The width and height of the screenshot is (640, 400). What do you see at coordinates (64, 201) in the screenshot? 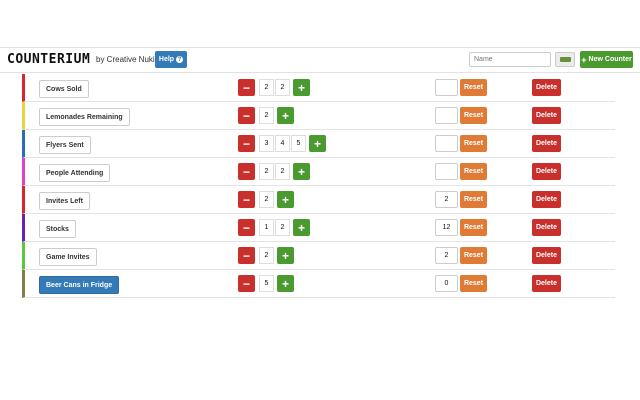
I see `counter-label-button: Invites Left` at bounding box center [64, 201].